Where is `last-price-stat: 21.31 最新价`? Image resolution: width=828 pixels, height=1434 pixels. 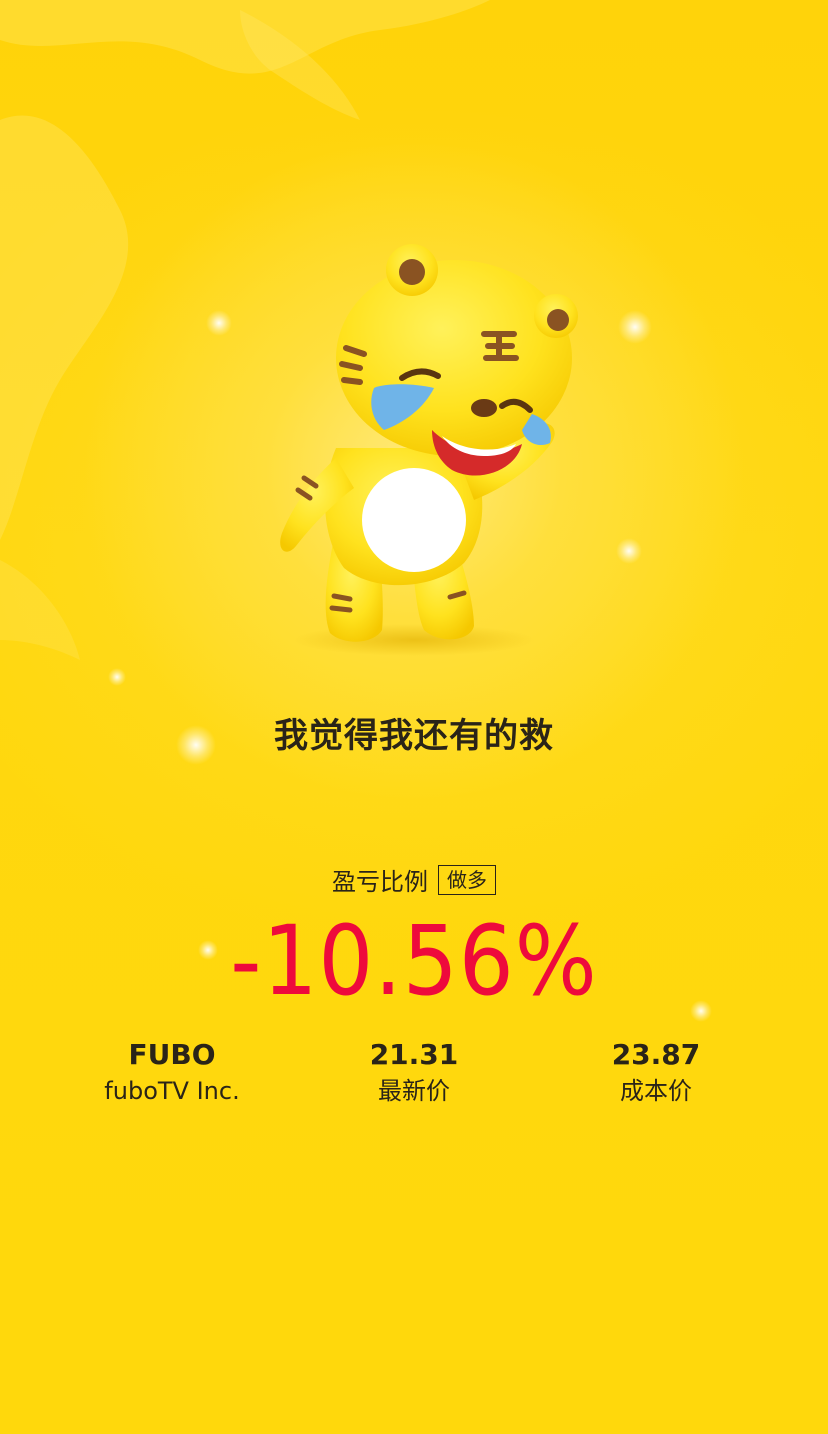
last-price-stat: 21.31 最新价 is located at coordinates (414, 1072).